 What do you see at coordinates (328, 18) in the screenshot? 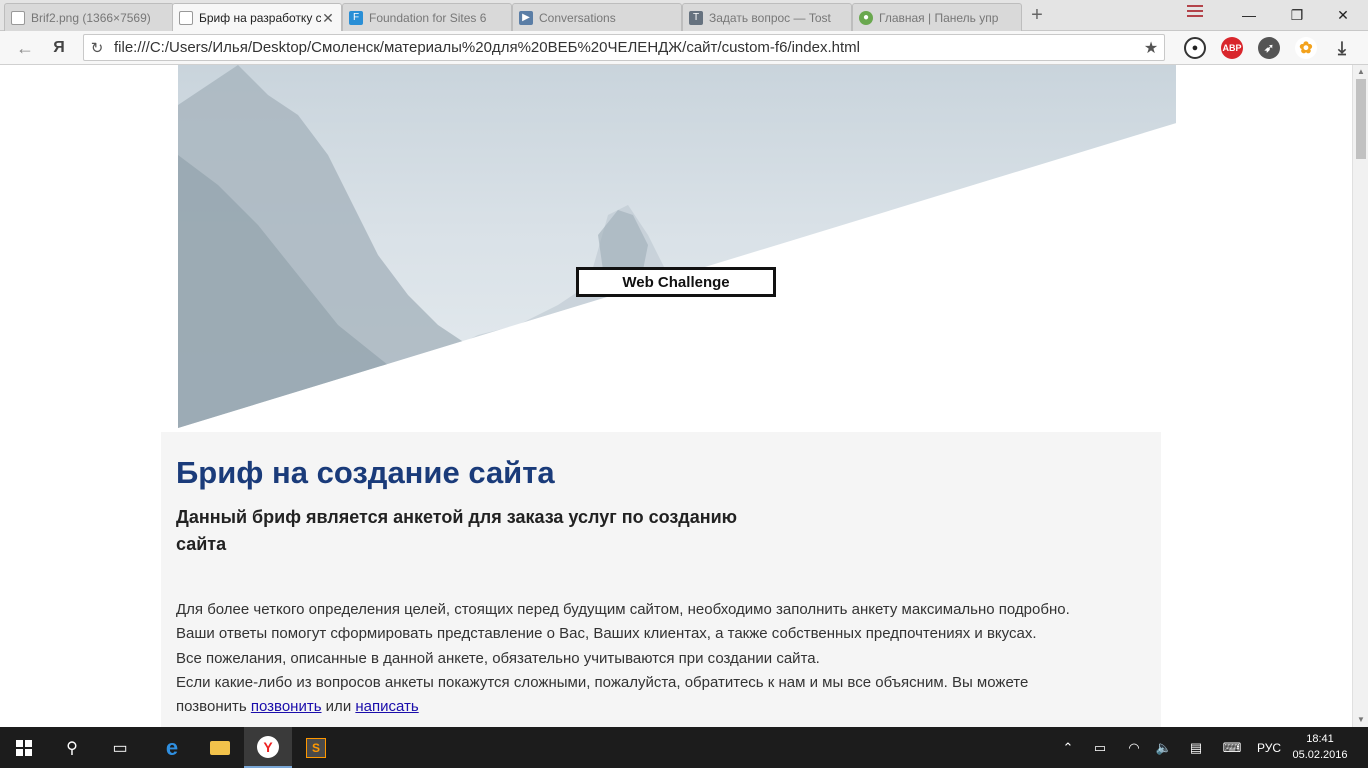
I see `close-icon: ✕` at bounding box center [328, 18].